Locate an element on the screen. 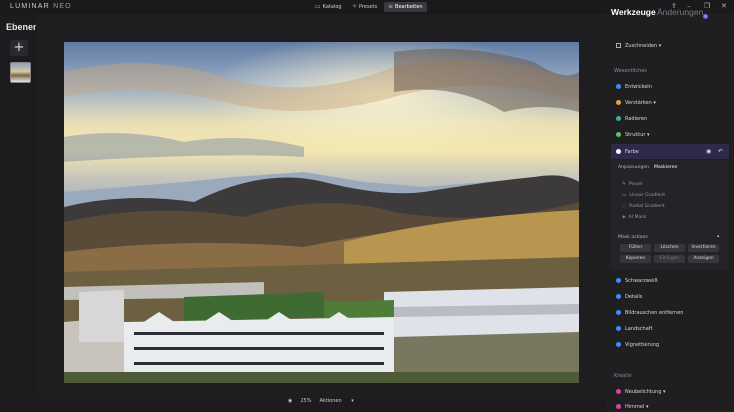 The image size is (734, 412). visibility-eye-icon: ◉ is located at coordinates (708, 151).